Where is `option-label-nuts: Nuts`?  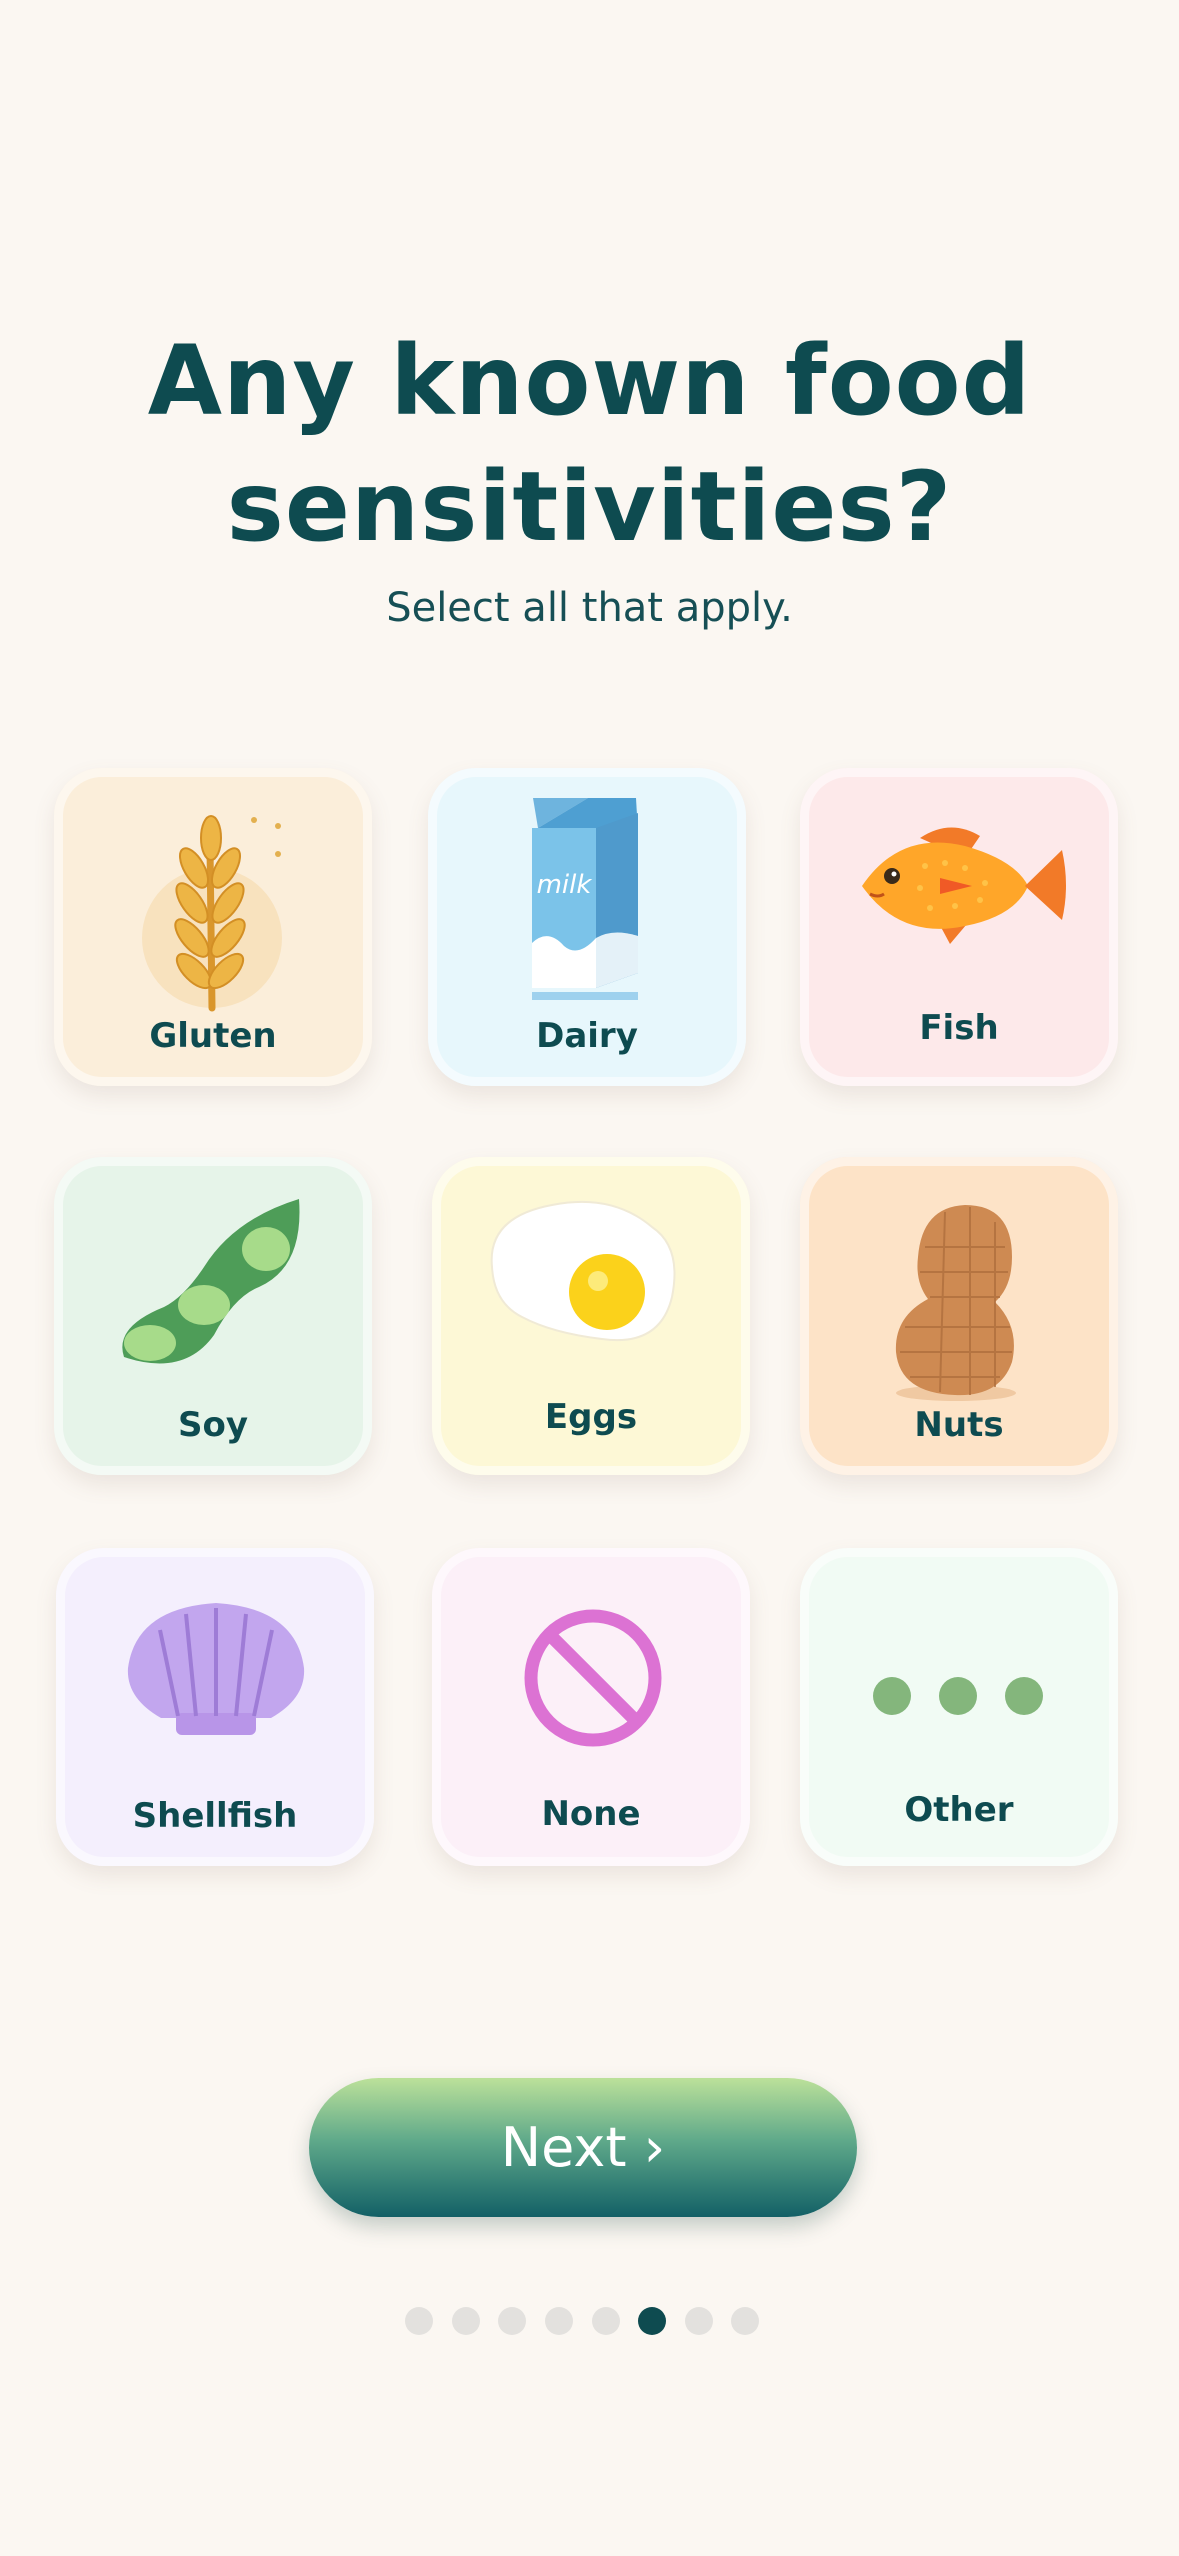
option-label-nuts: Nuts is located at coordinates (959, 1425).